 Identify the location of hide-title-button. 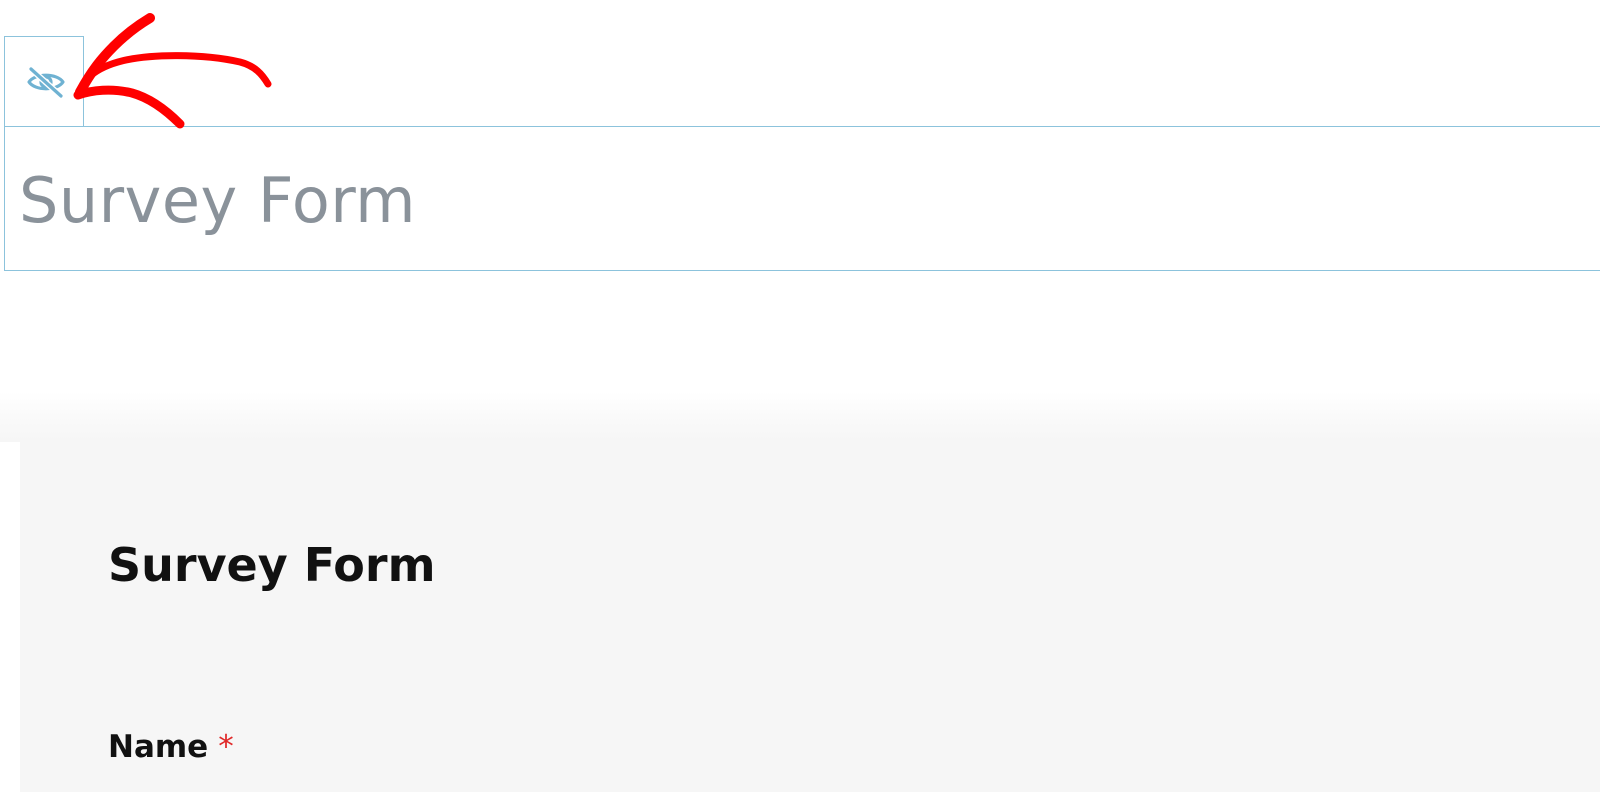
(44, 81).